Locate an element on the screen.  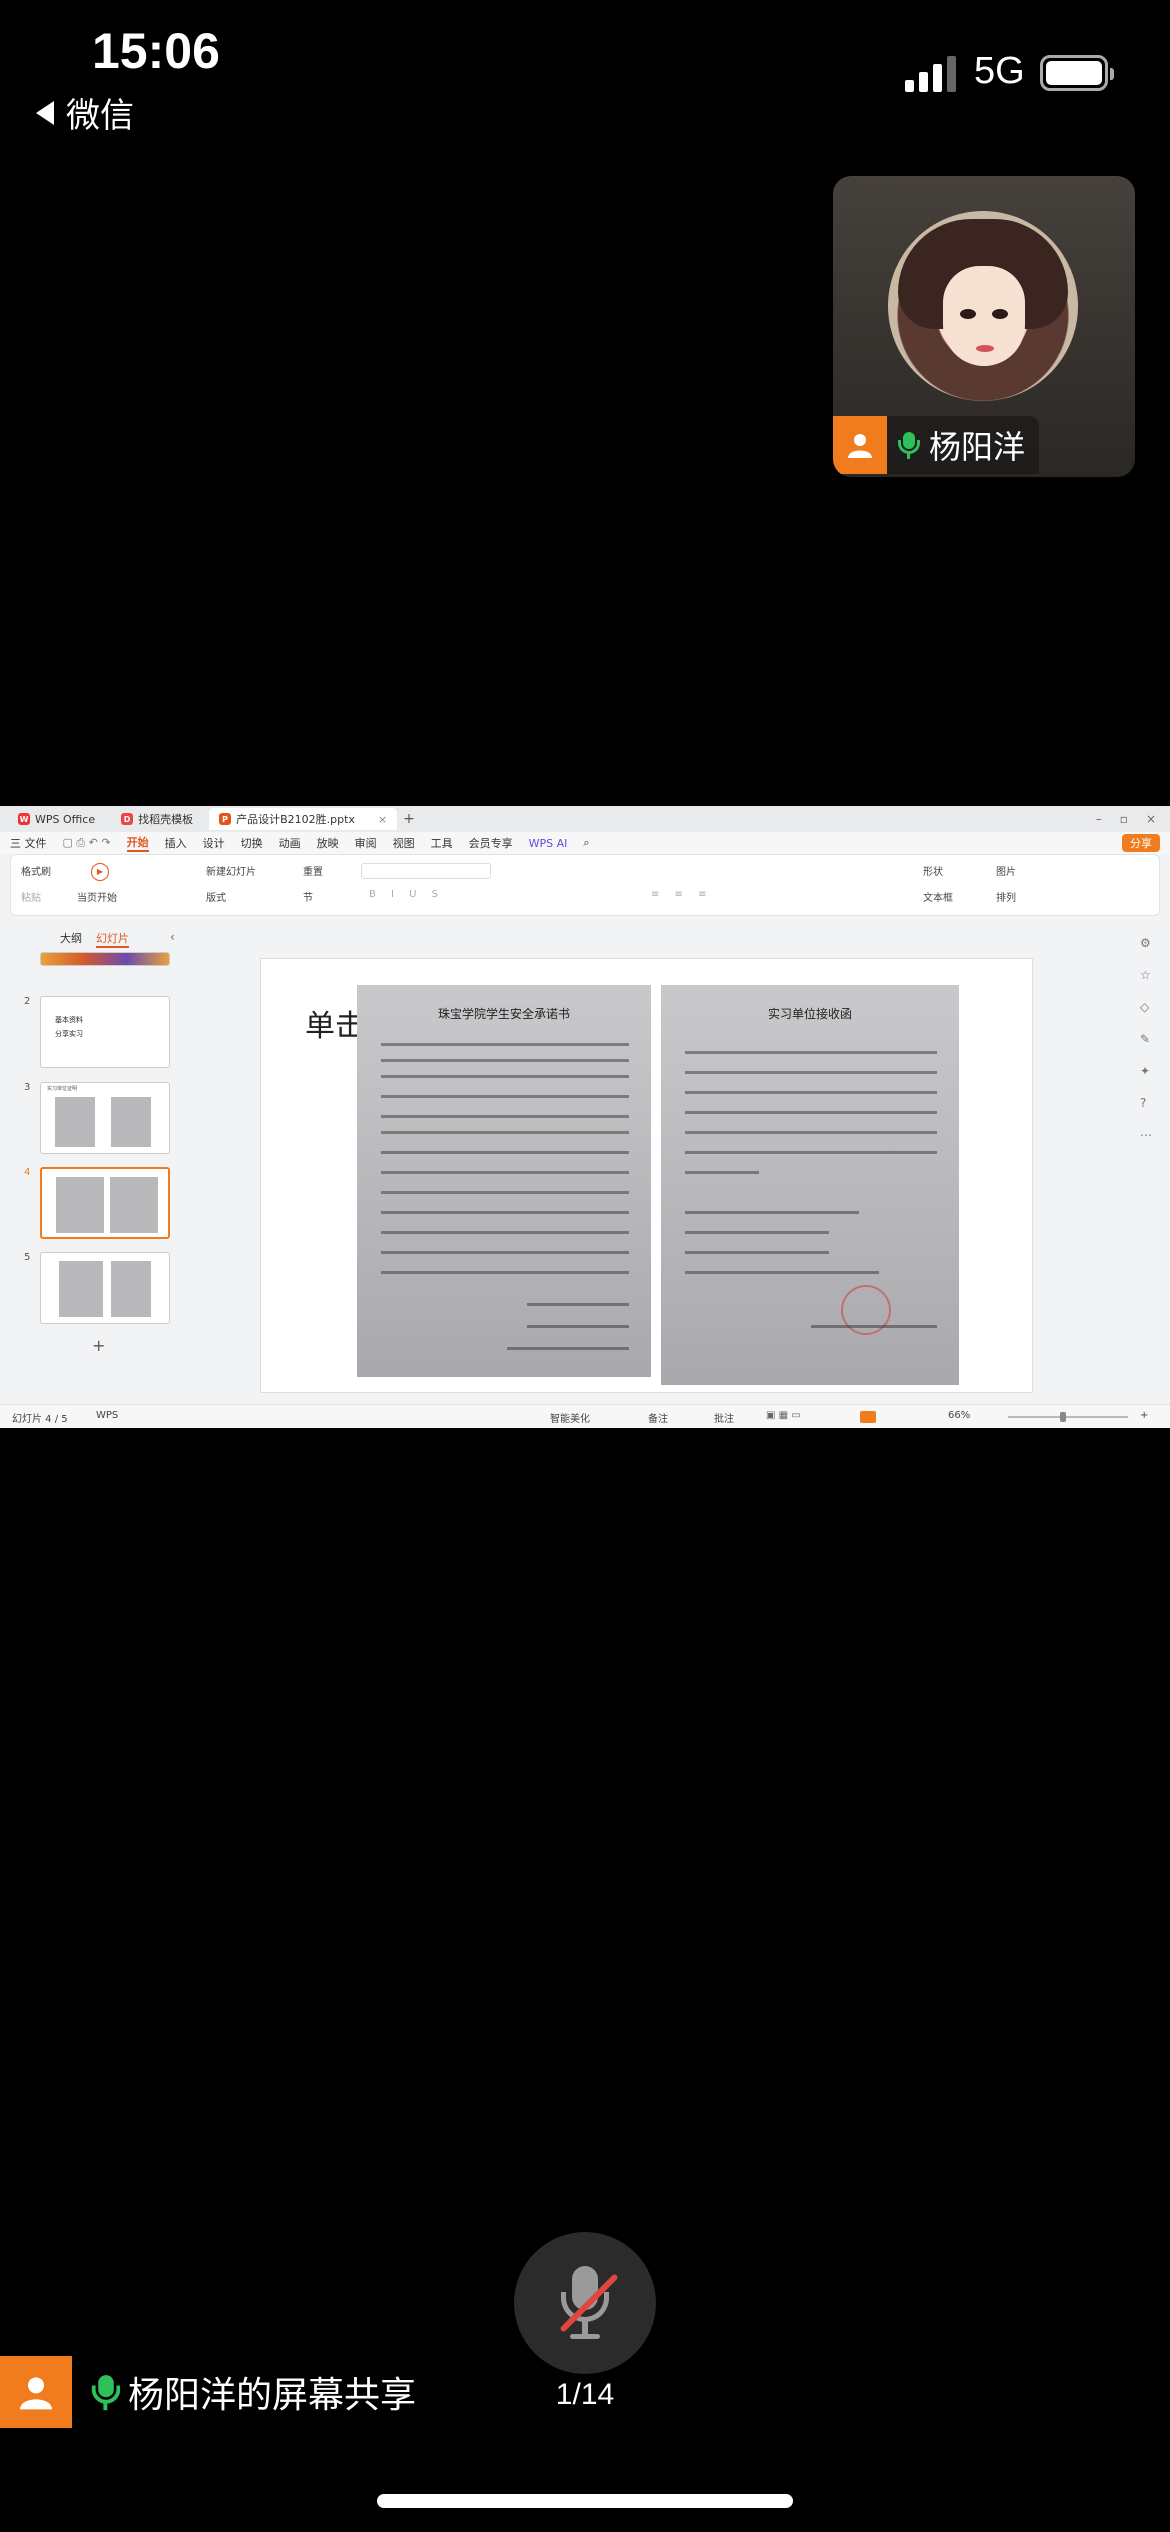
template-icon: D is located at coordinates (127, 819).